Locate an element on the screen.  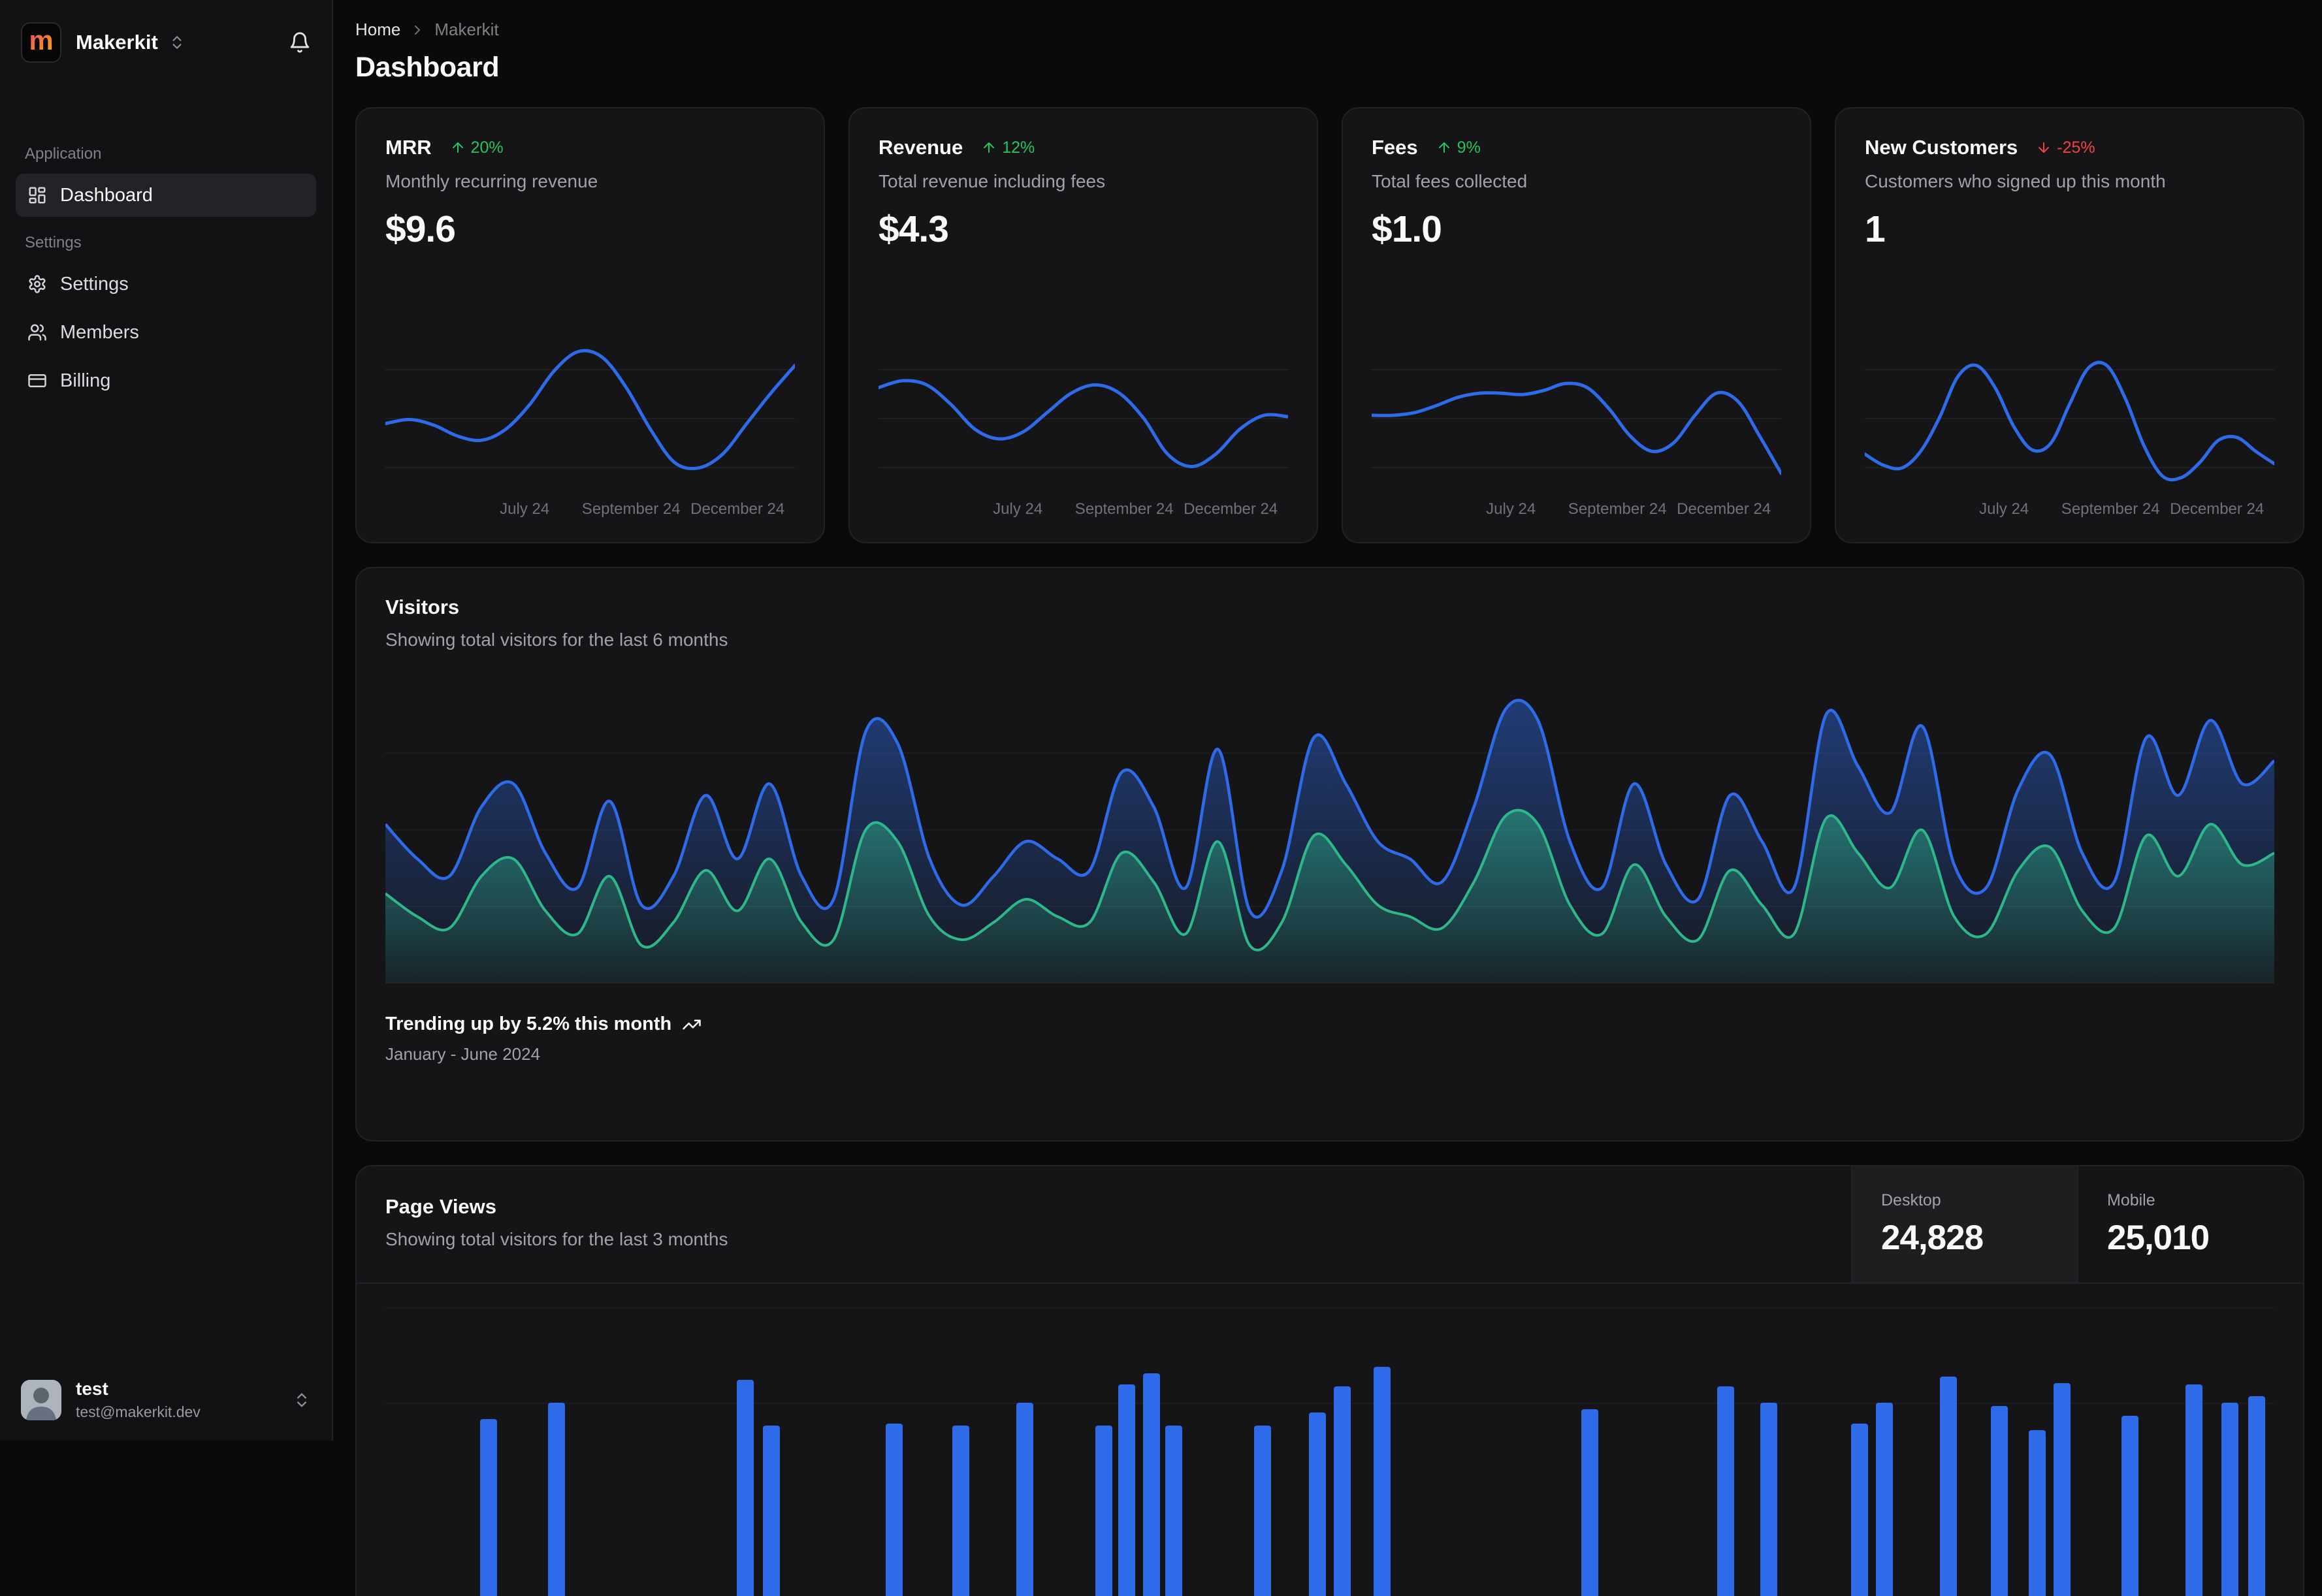
user-menu: test test@makerkit.dev is located at coordinates (166, 1402).